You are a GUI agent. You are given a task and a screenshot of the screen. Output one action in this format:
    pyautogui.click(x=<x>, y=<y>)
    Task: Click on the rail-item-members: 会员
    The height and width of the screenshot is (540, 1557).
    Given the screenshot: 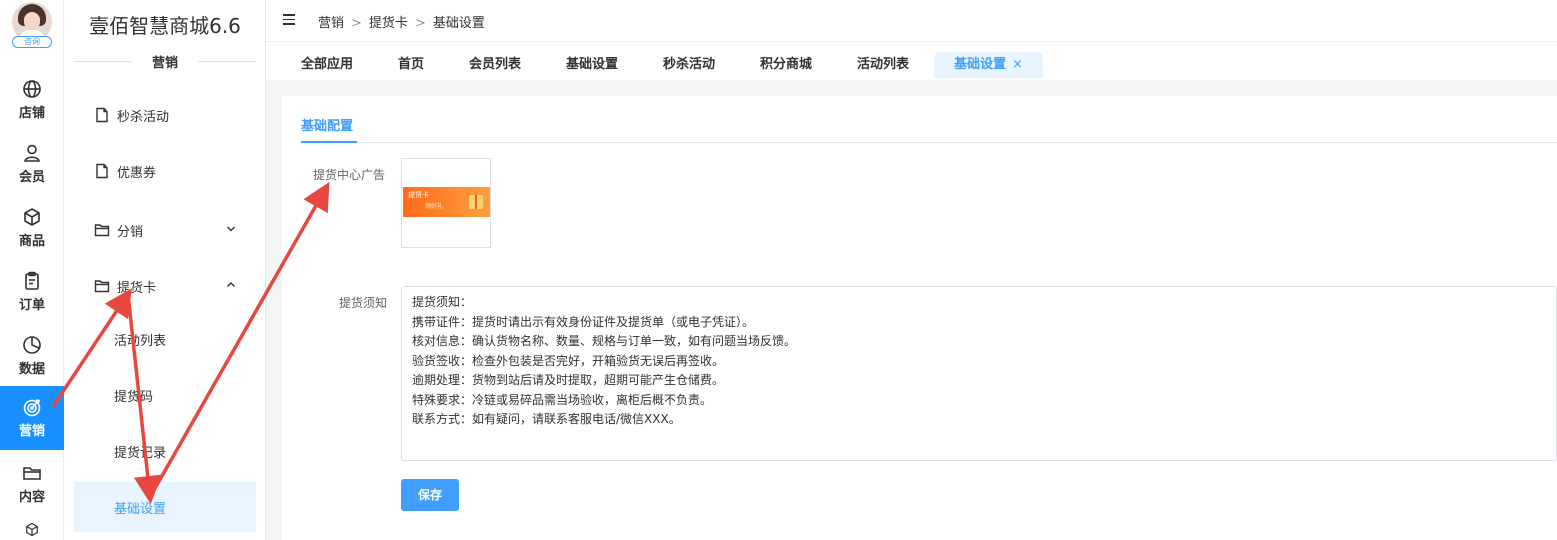 What is the action you would take?
    pyautogui.click(x=32, y=164)
    